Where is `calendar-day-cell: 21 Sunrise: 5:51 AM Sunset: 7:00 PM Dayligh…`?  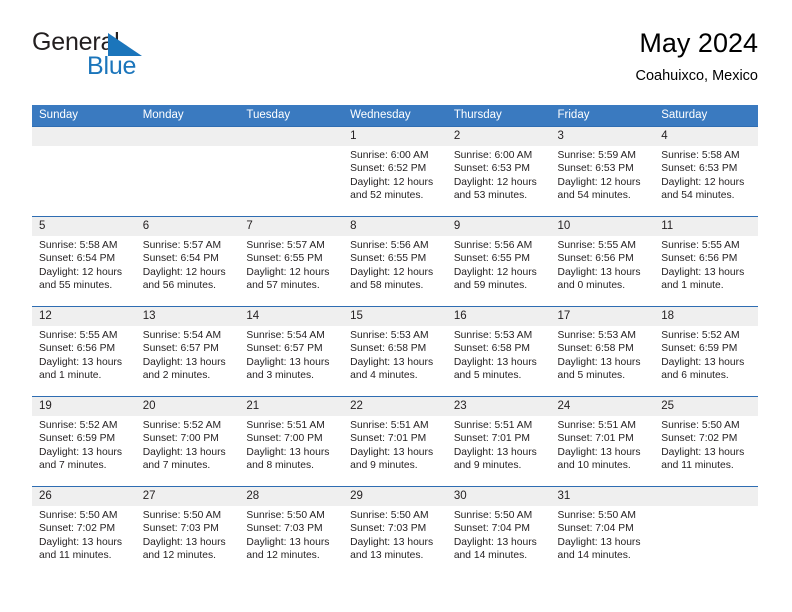
calendar-day-cell: 21 Sunrise: 5:51 AM Sunset: 7:00 PM Dayligh… is located at coordinates (291, 441).